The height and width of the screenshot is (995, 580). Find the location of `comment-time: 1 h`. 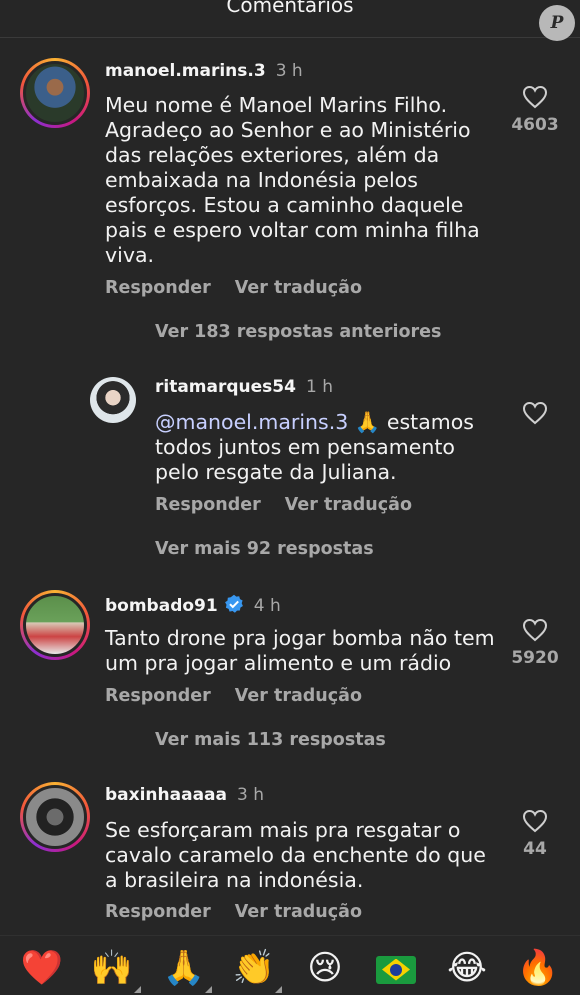

comment-time: 1 h is located at coordinates (319, 387).